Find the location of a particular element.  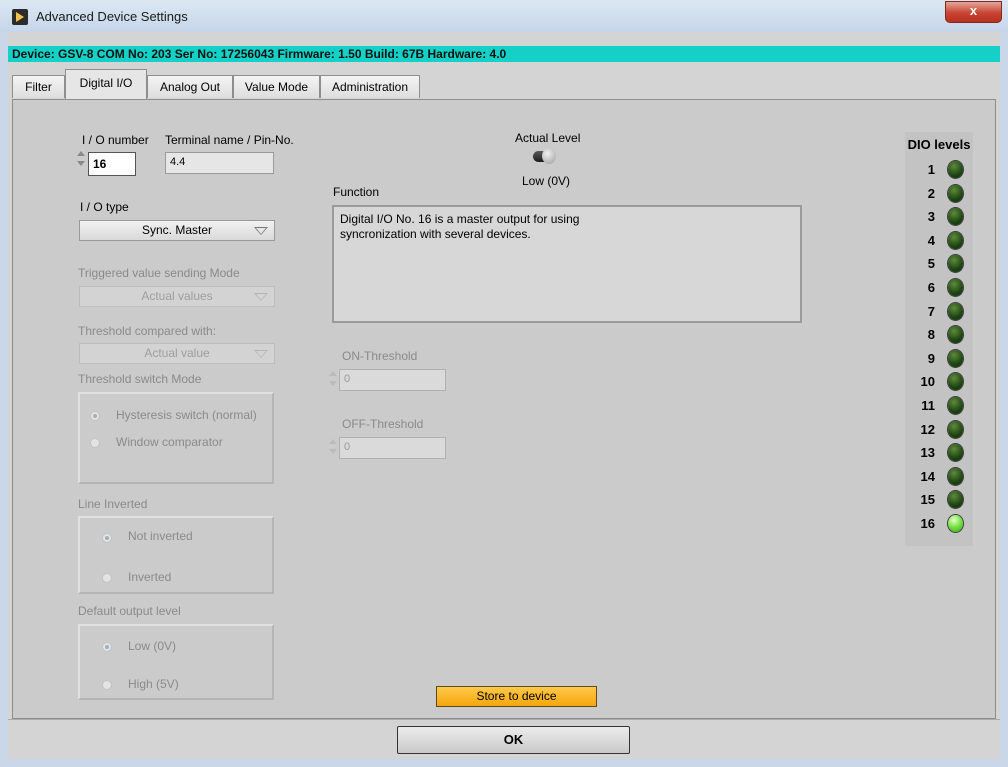

low-0v-radio is located at coordinates (107, 647).